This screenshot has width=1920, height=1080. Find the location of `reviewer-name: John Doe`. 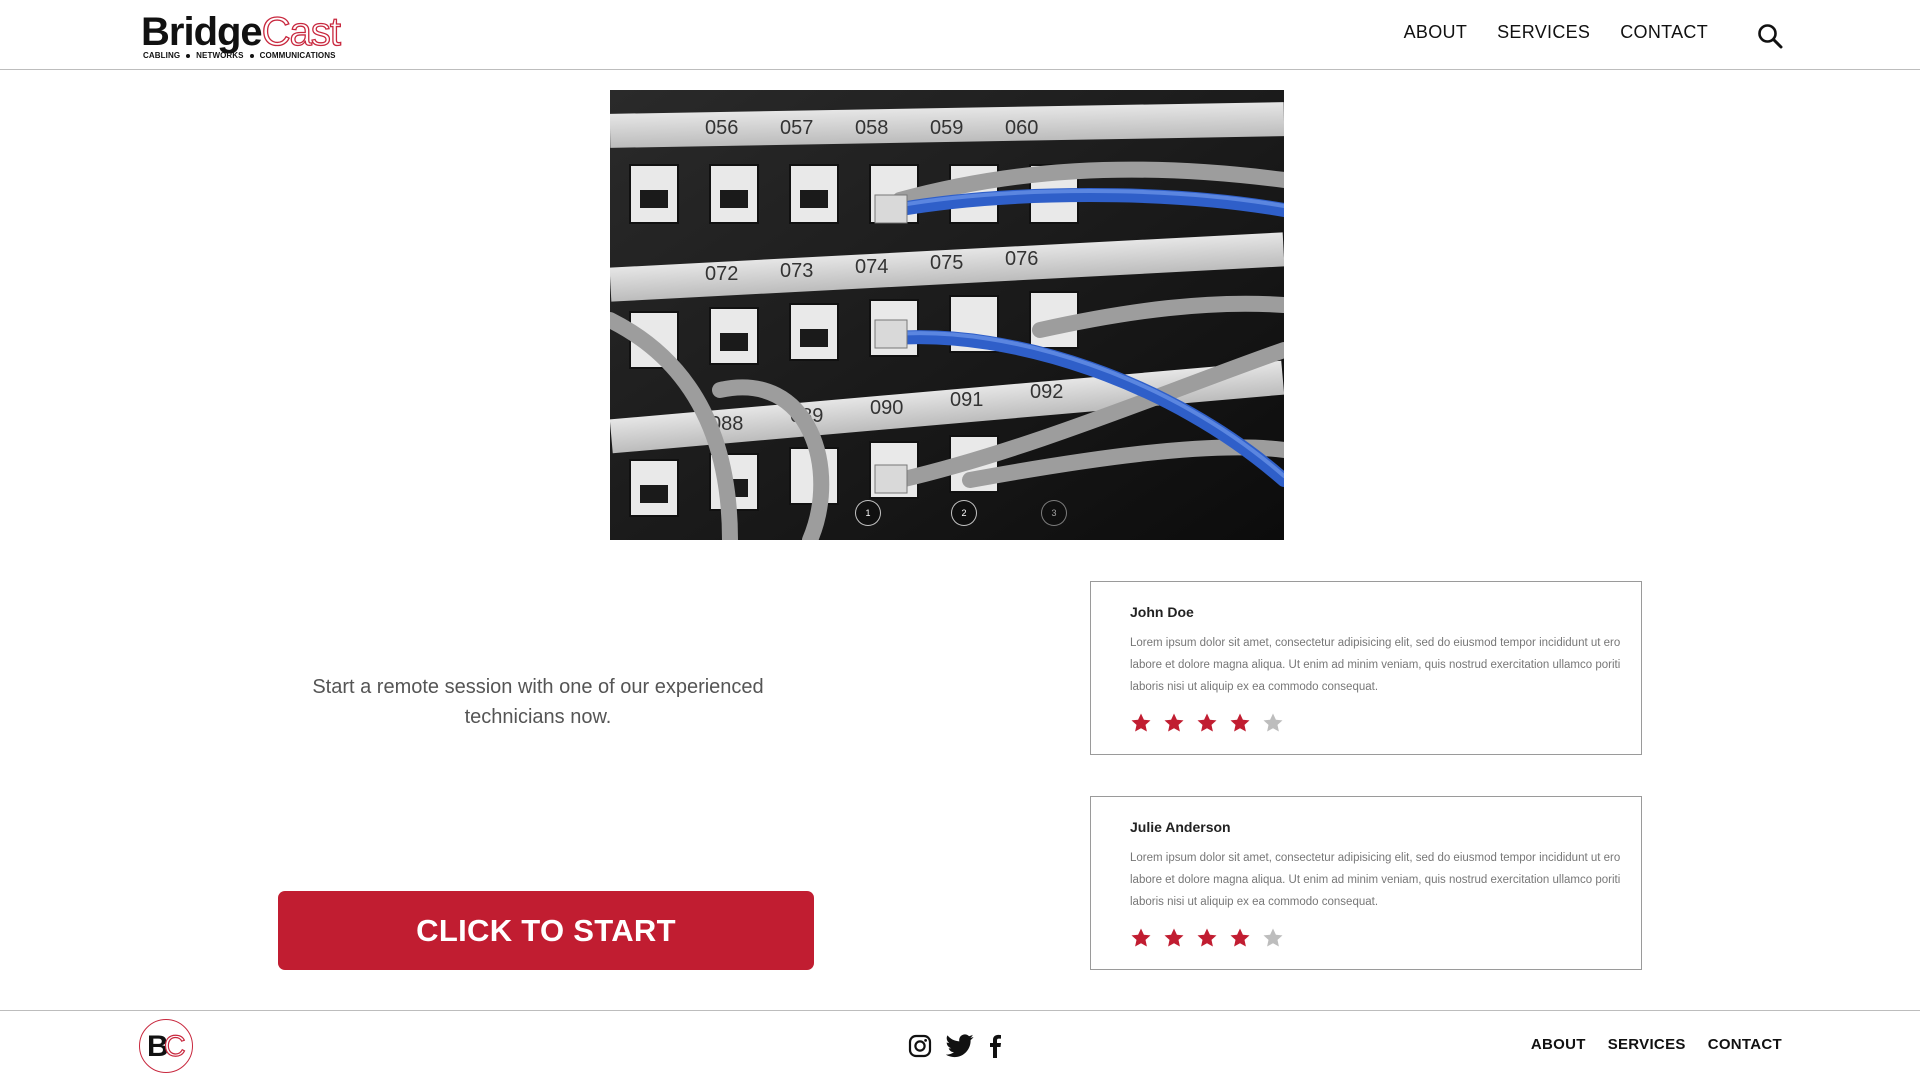

reviewer-name: John Doe is located at coordinates (1162, 612).